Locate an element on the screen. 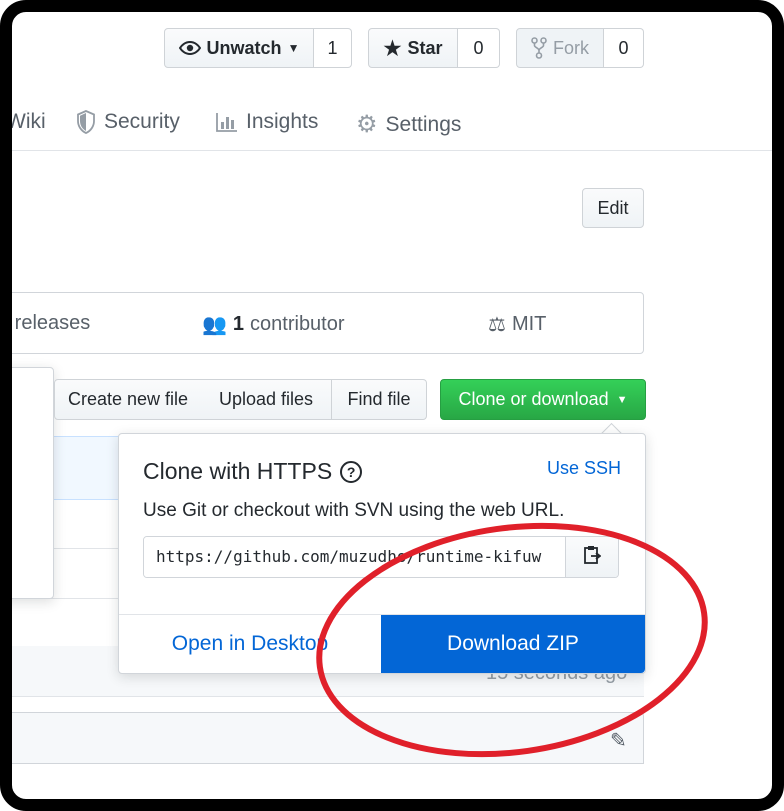 This screenshot has width=784, height=811. star-icon: ★ is located at coordinates (392, 48).